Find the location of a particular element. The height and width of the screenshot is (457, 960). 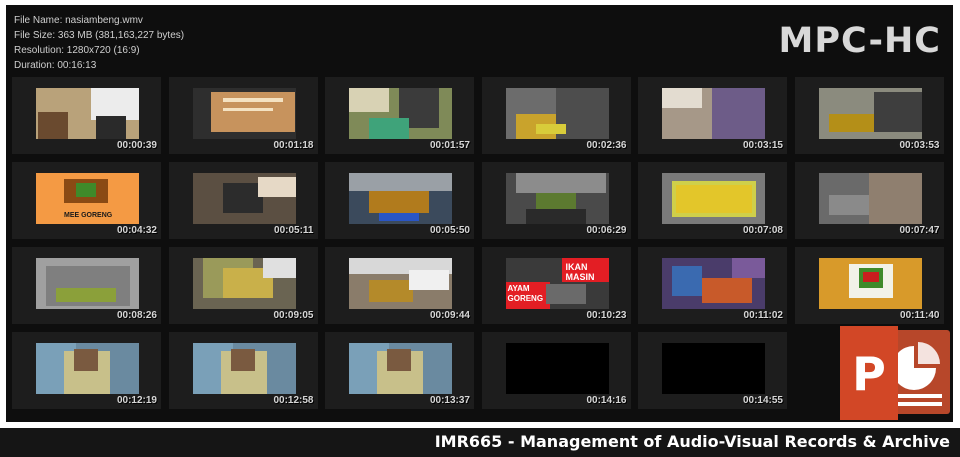

timestamp: 00:07:08 is located at coordinates (762, 230).